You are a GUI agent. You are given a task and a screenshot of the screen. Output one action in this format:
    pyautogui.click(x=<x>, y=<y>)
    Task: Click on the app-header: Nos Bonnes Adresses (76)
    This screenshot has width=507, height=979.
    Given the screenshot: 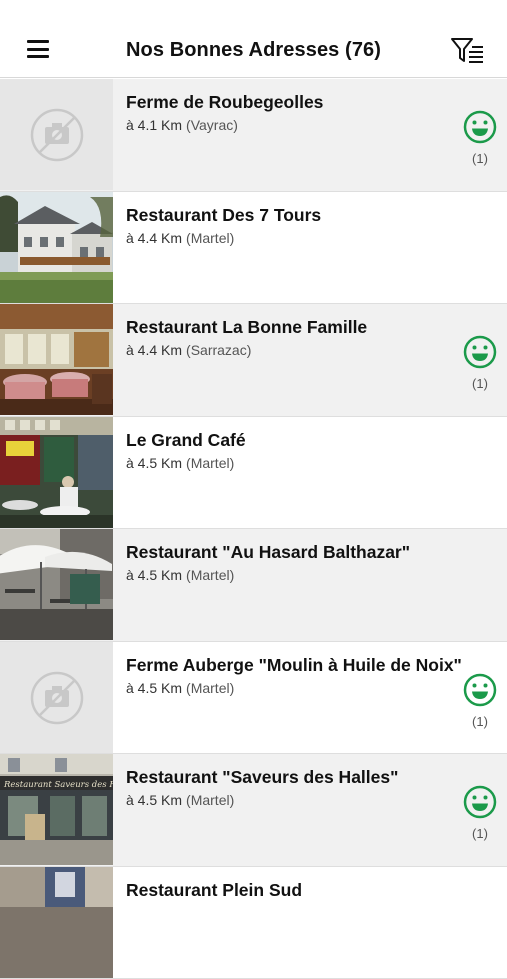 What is the action you would take?
    pyautogui.click(x=253, y=39)
    